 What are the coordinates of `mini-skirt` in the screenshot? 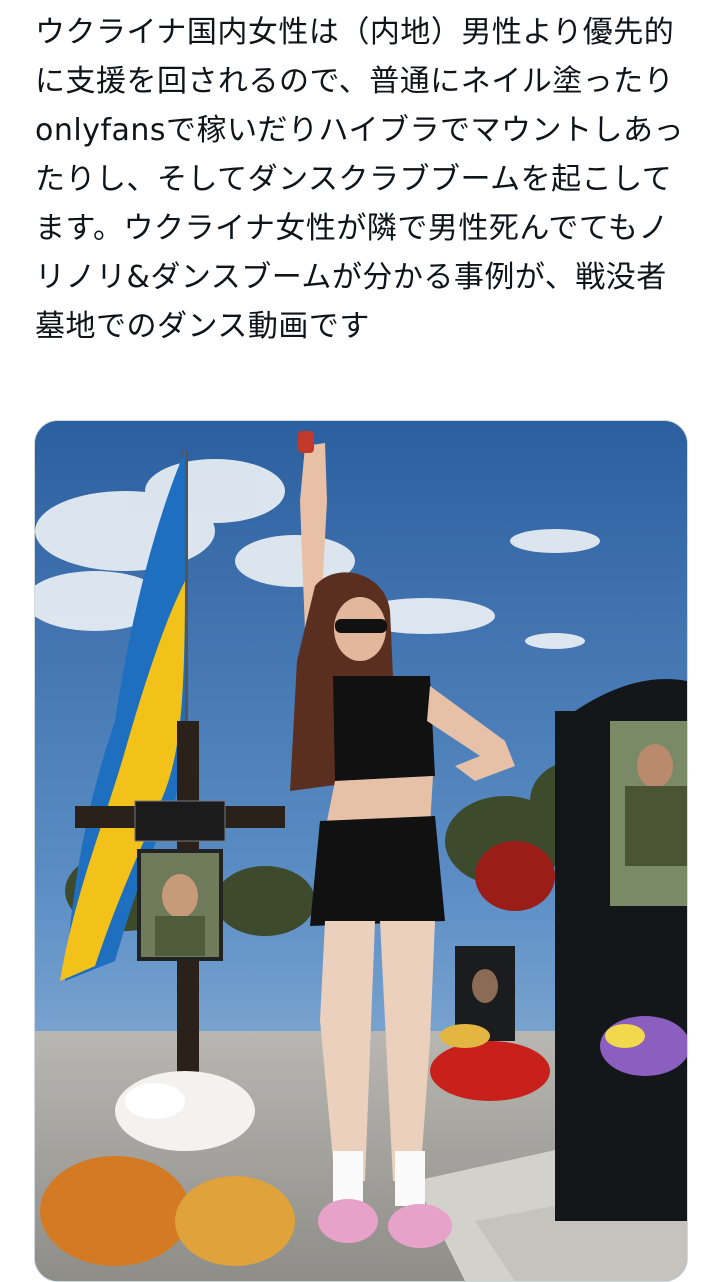 It's located at (377, 871).